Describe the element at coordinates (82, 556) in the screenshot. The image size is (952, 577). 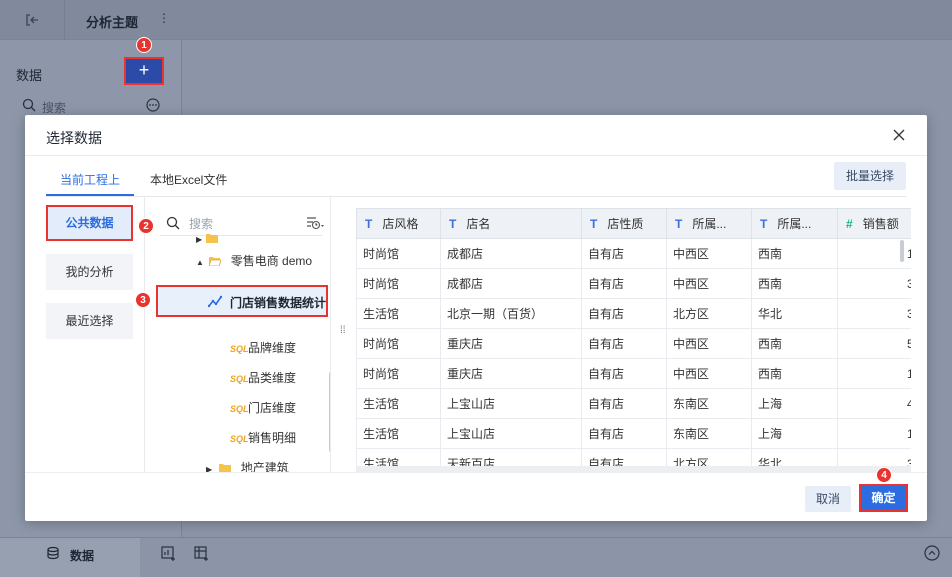
I see `tab-data-label: 数据` at that location.